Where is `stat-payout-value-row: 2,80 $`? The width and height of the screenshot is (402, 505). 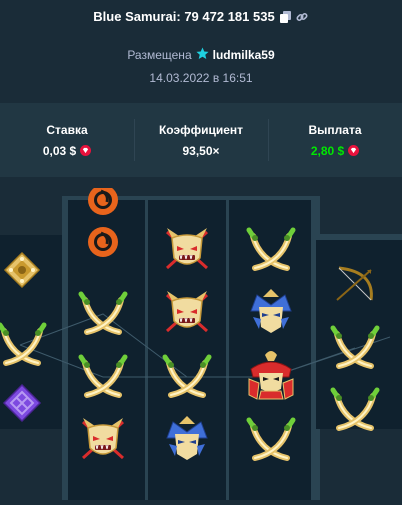 stat-payout-value-row: 2,80 $ is located at coordinates (335, 150).